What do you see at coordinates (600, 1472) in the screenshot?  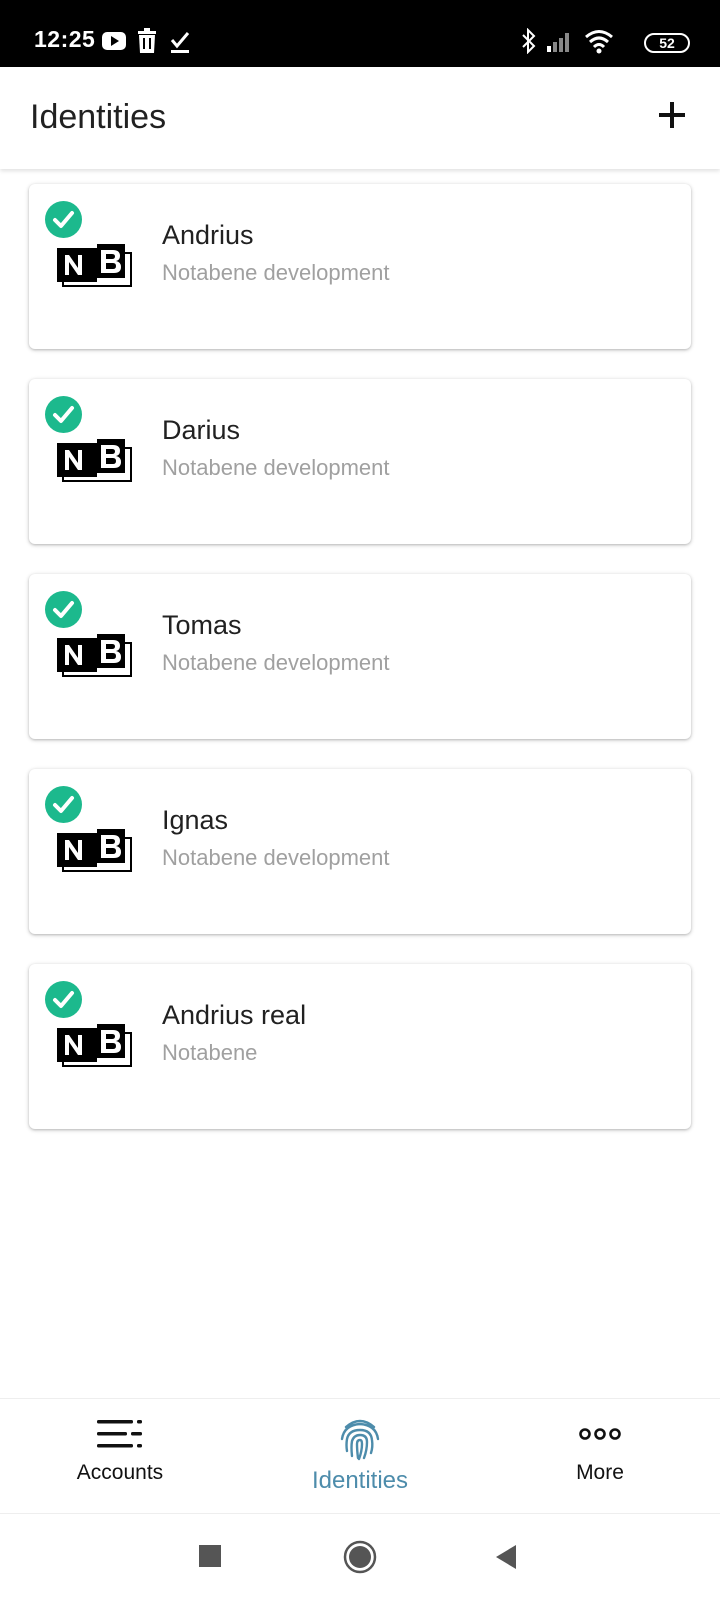 I see `nav-label: More` at bounding box center [600, 1472].